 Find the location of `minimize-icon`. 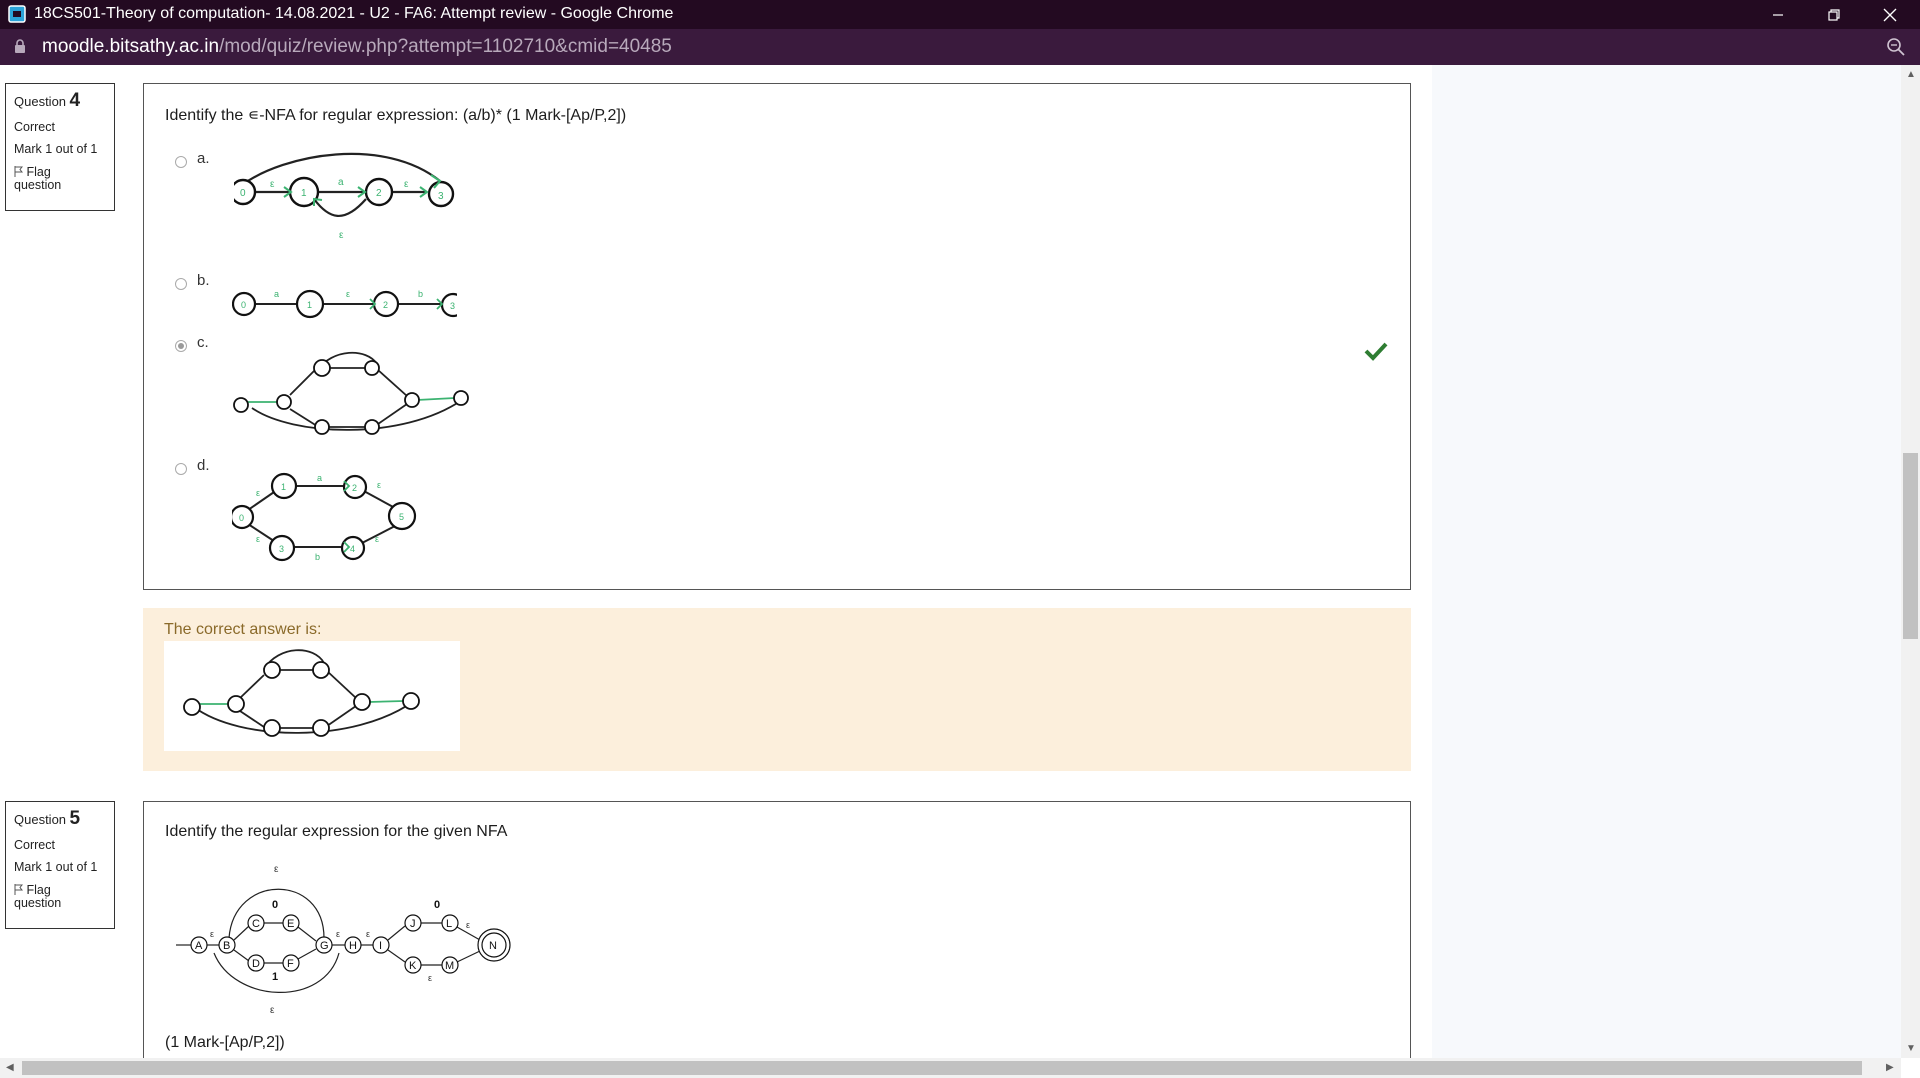

minimize-icon is located at coordinates (1778, 14).